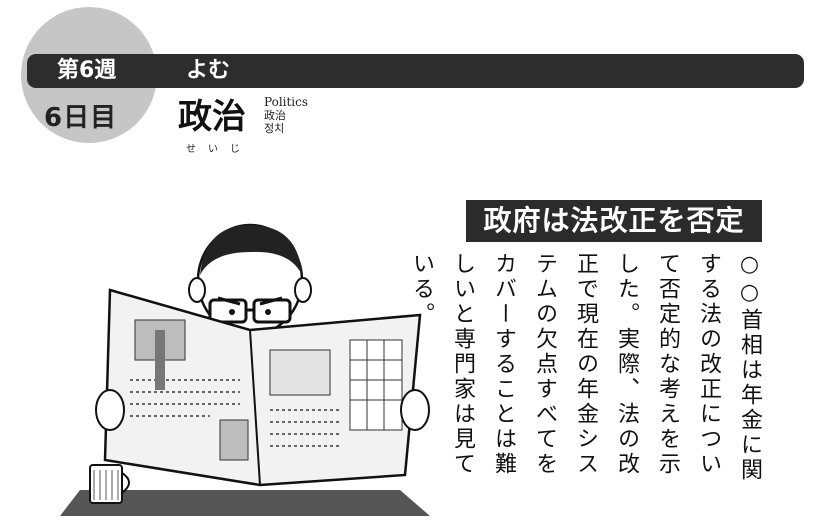 Image resolution: width=814 pixels, height=532 pixels. I want to click on translation-chinese: 政治, so click(275, 115).